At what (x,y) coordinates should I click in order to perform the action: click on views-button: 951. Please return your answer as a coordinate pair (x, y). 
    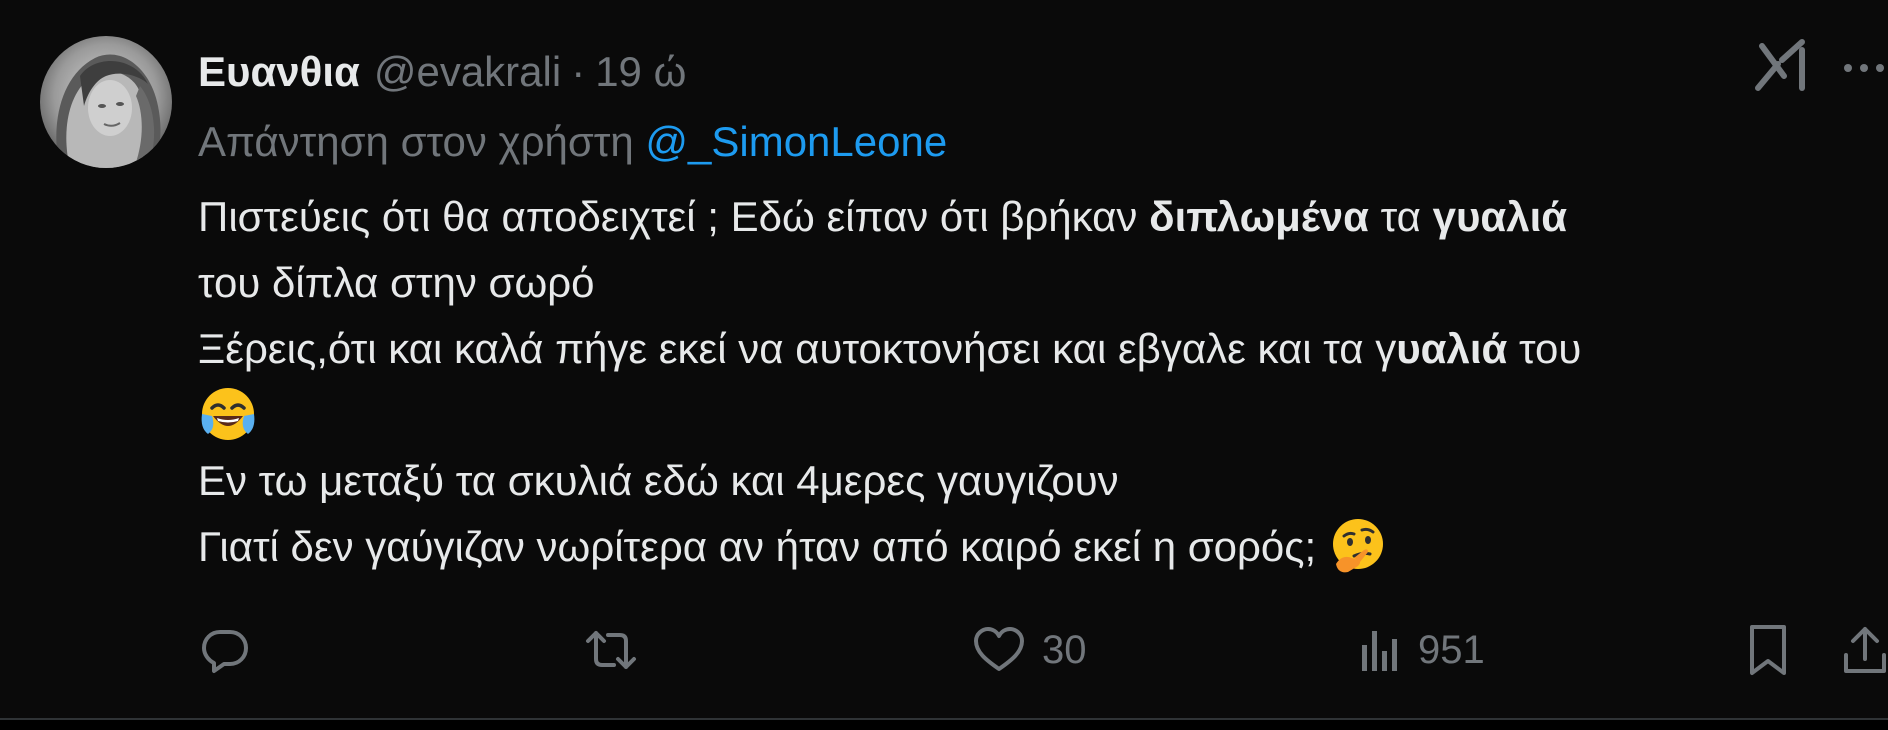
    Looking at the image, I should click on (1421, 650).